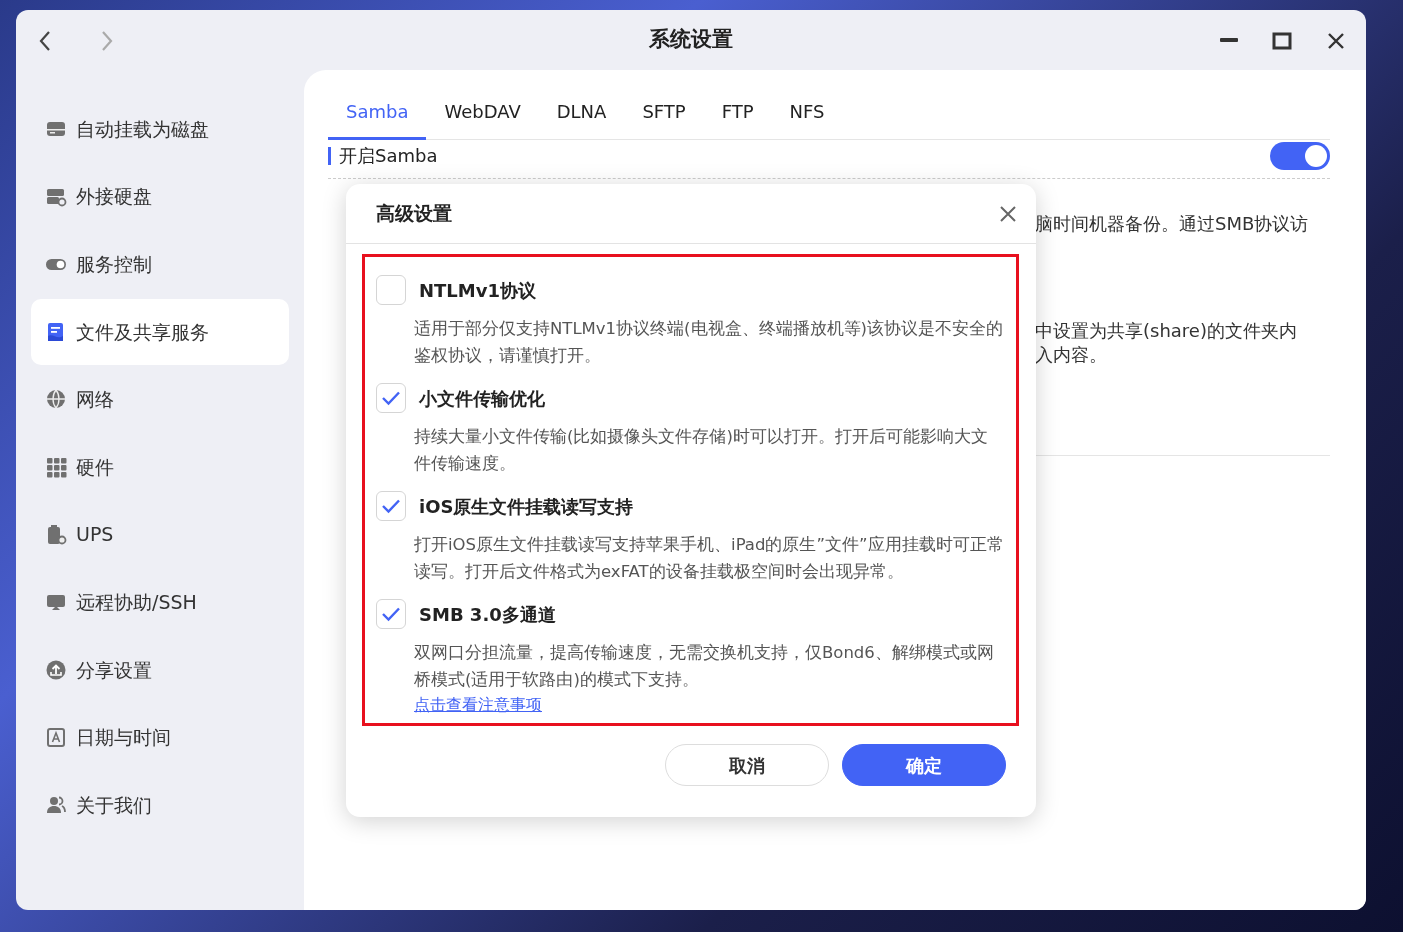  I want to click on back-icon, so click(45, 40).